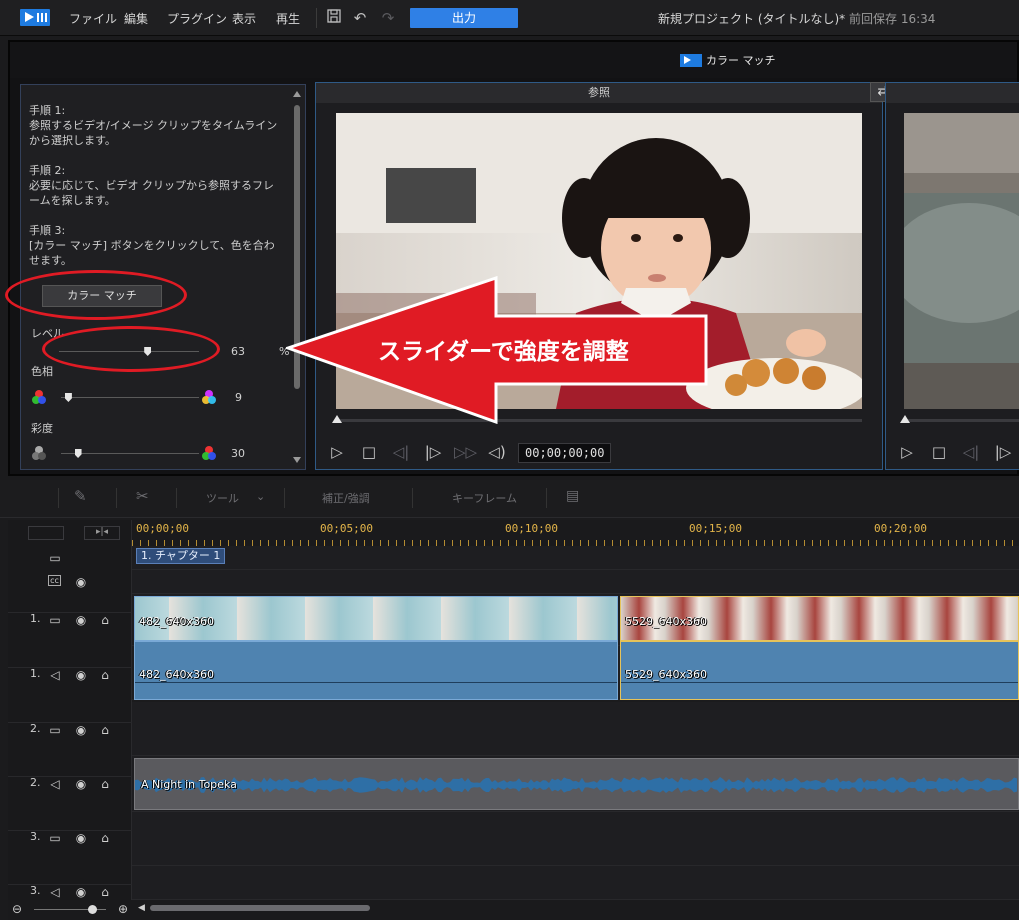  Describe the element at coordinates (78, 453) in the screenshot. I see `saturation-slider-thumb` at that location.